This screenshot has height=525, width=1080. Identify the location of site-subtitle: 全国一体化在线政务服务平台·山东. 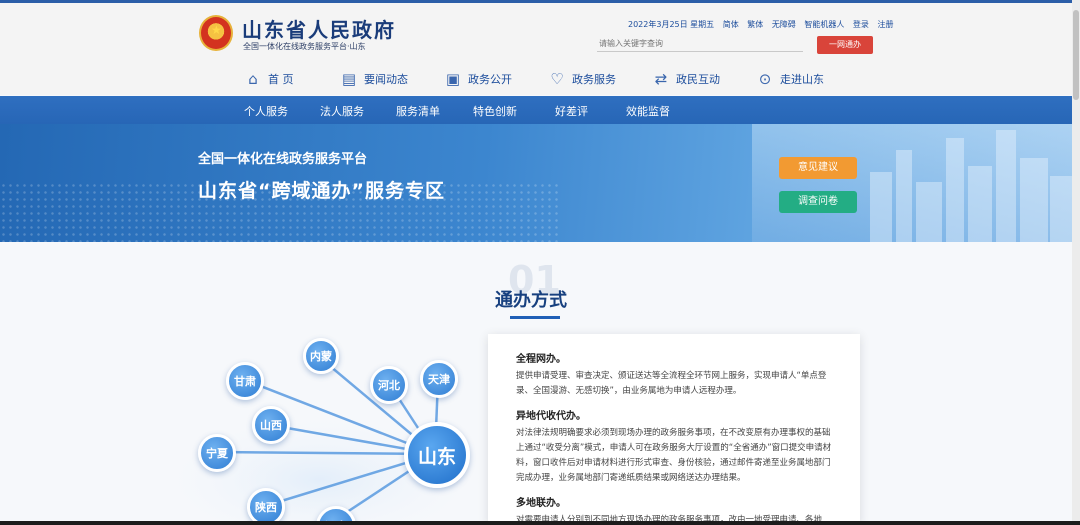
(304, 46).